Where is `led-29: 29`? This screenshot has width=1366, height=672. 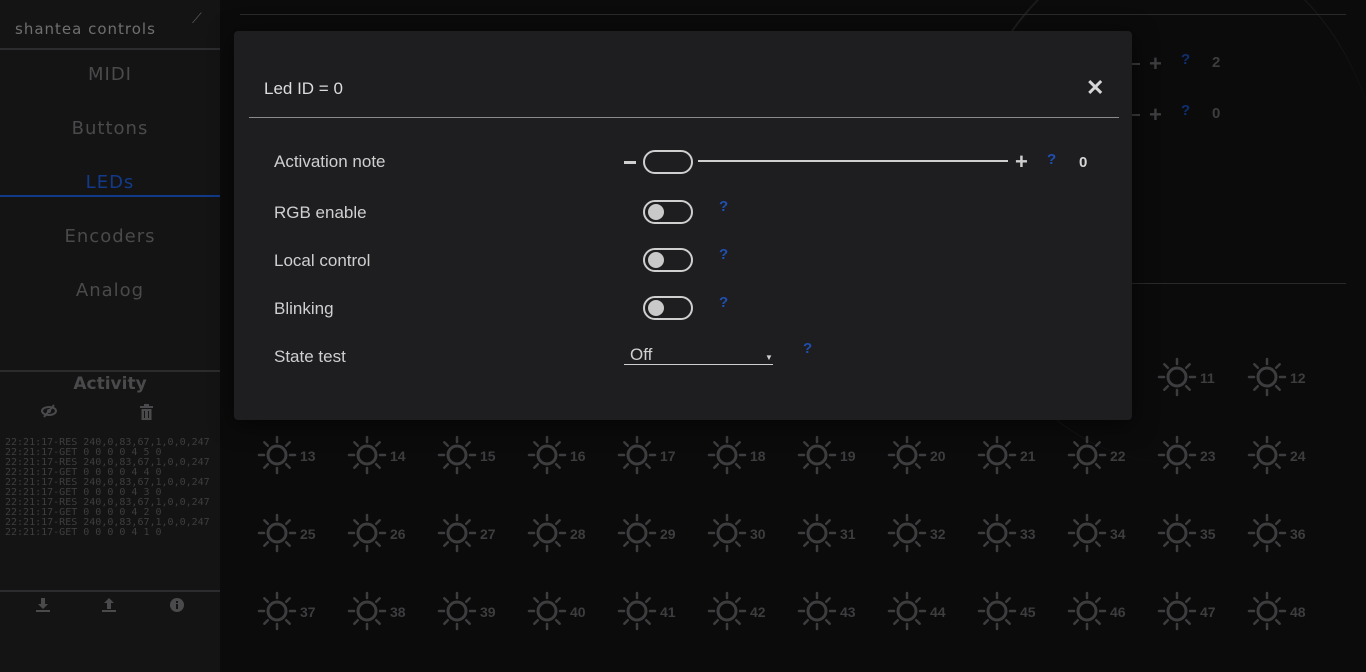 led-29: 29 is located at coordinates (662, 533).